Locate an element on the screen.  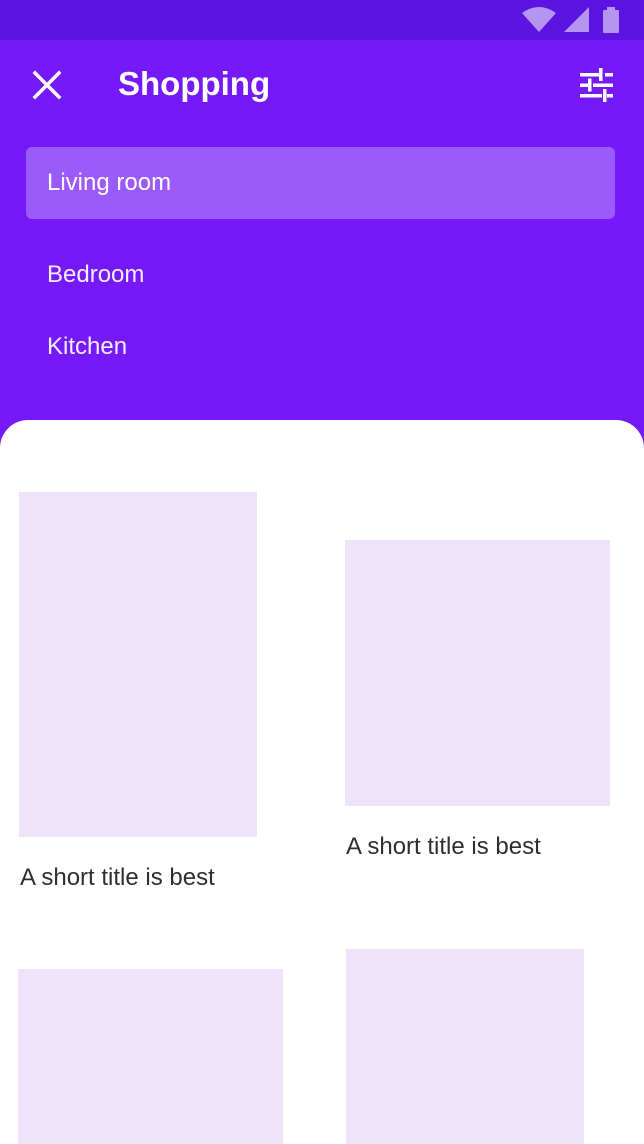
menu-item-label: Living room is located at coordinates (109, 182).